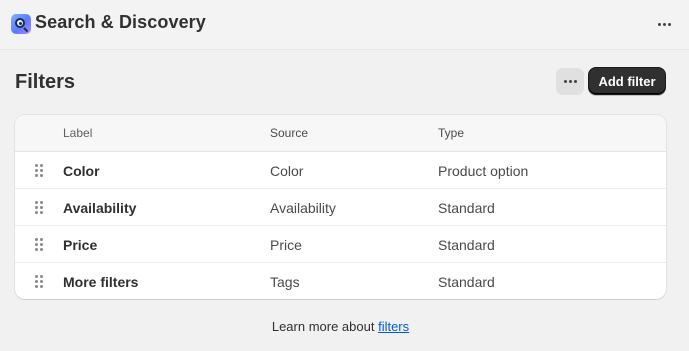 Image resolution: width=689 pixels, height=351 pixels. What do you see at coordinates (340, 170) in the screenshot?
I see `table-row: Color Color Product option` at bounding box center [340, 170].